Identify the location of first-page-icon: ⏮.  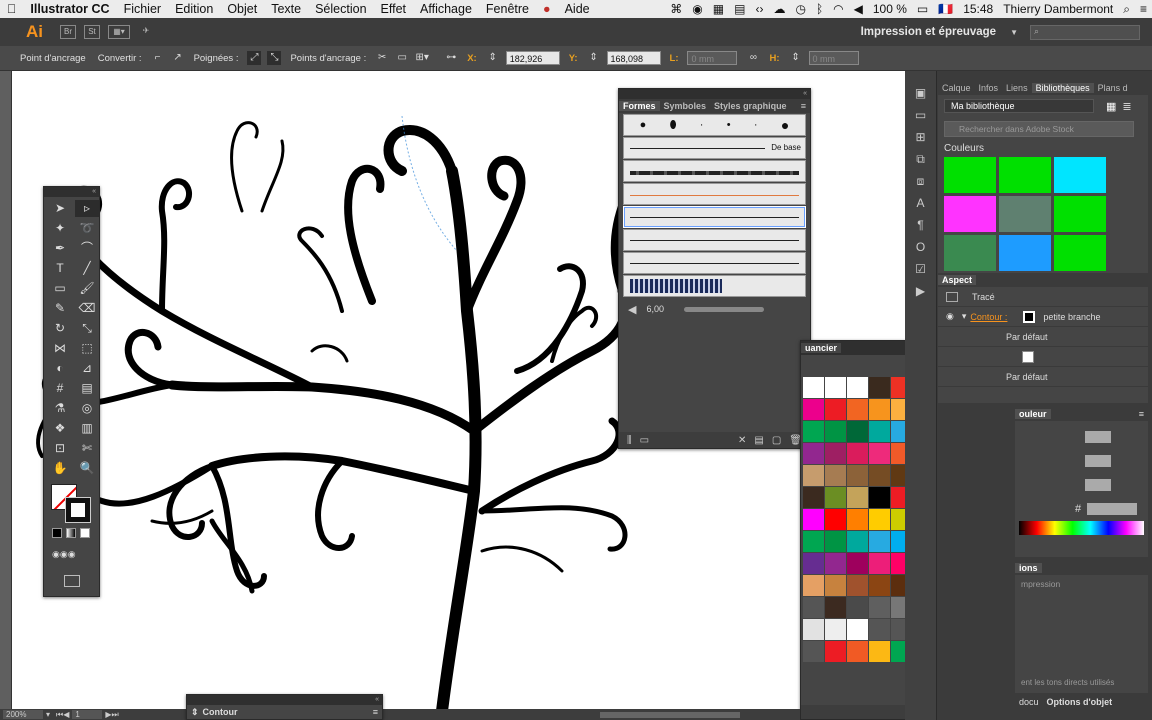
(59, 715).